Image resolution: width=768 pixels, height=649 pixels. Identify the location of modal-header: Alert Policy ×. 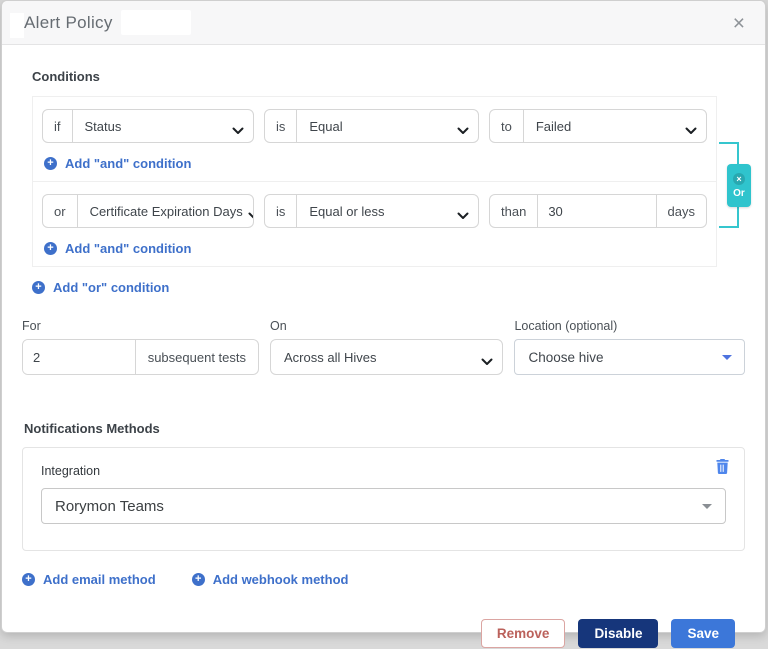
(383, 23).